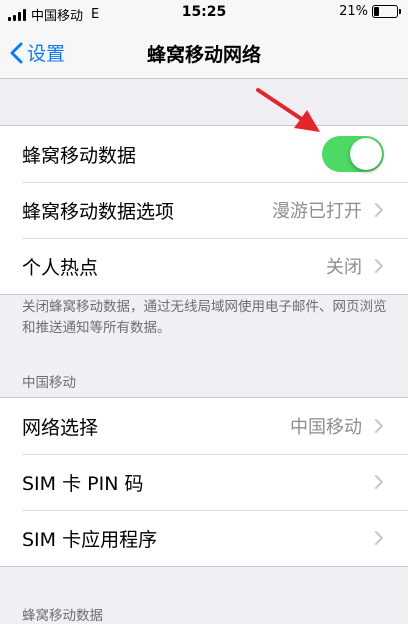 This screenshot has width=408, height=624. Describe the element at coordinates (83, 483) in the screenshot. I see `sim-pin-label: SIM 卡 PIN 码` at that location.